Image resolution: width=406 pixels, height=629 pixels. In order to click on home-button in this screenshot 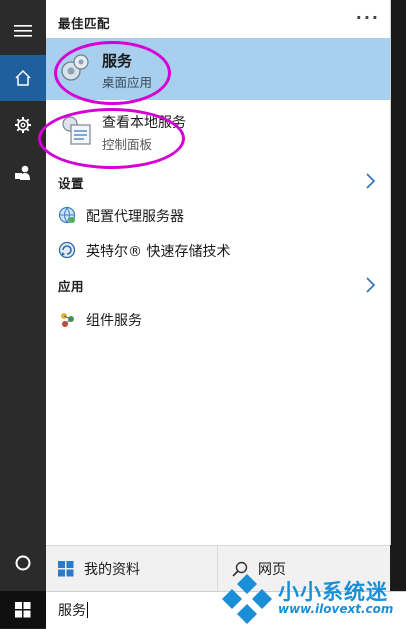, I will do `click(23, 78)`.